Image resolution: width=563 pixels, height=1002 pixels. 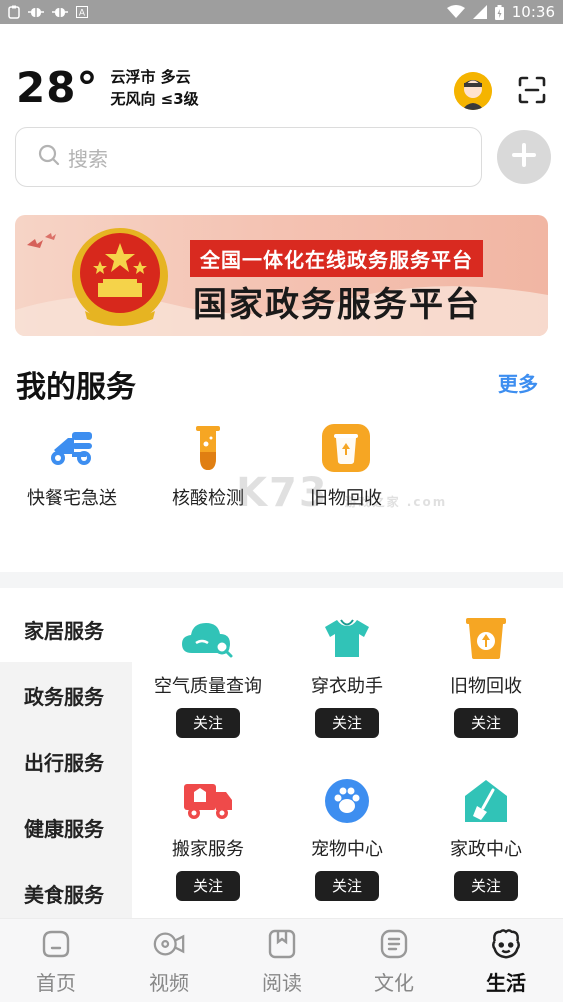 What do you see at coordinates (281, 12) in the screenshot?
I see `status-bar: A 10:36` at bounding box center [281, 12].